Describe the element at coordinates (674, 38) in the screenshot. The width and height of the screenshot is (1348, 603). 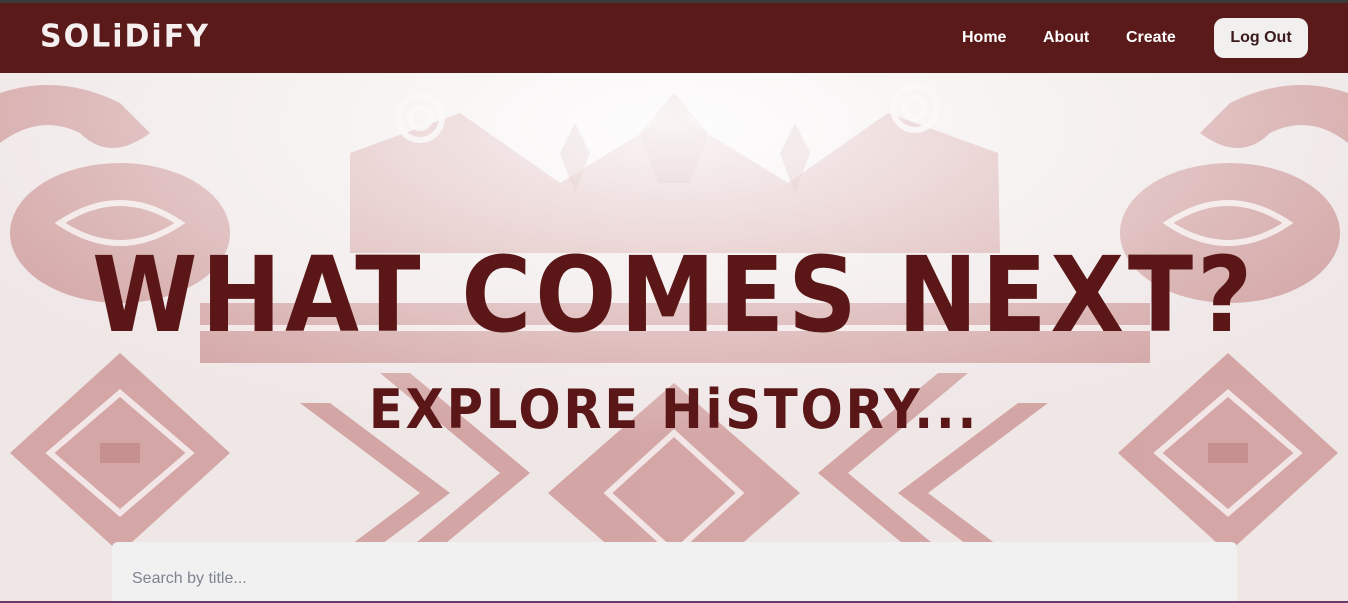
I see `navbar: SOLiDiFY Home About Create Log Out` at that location.